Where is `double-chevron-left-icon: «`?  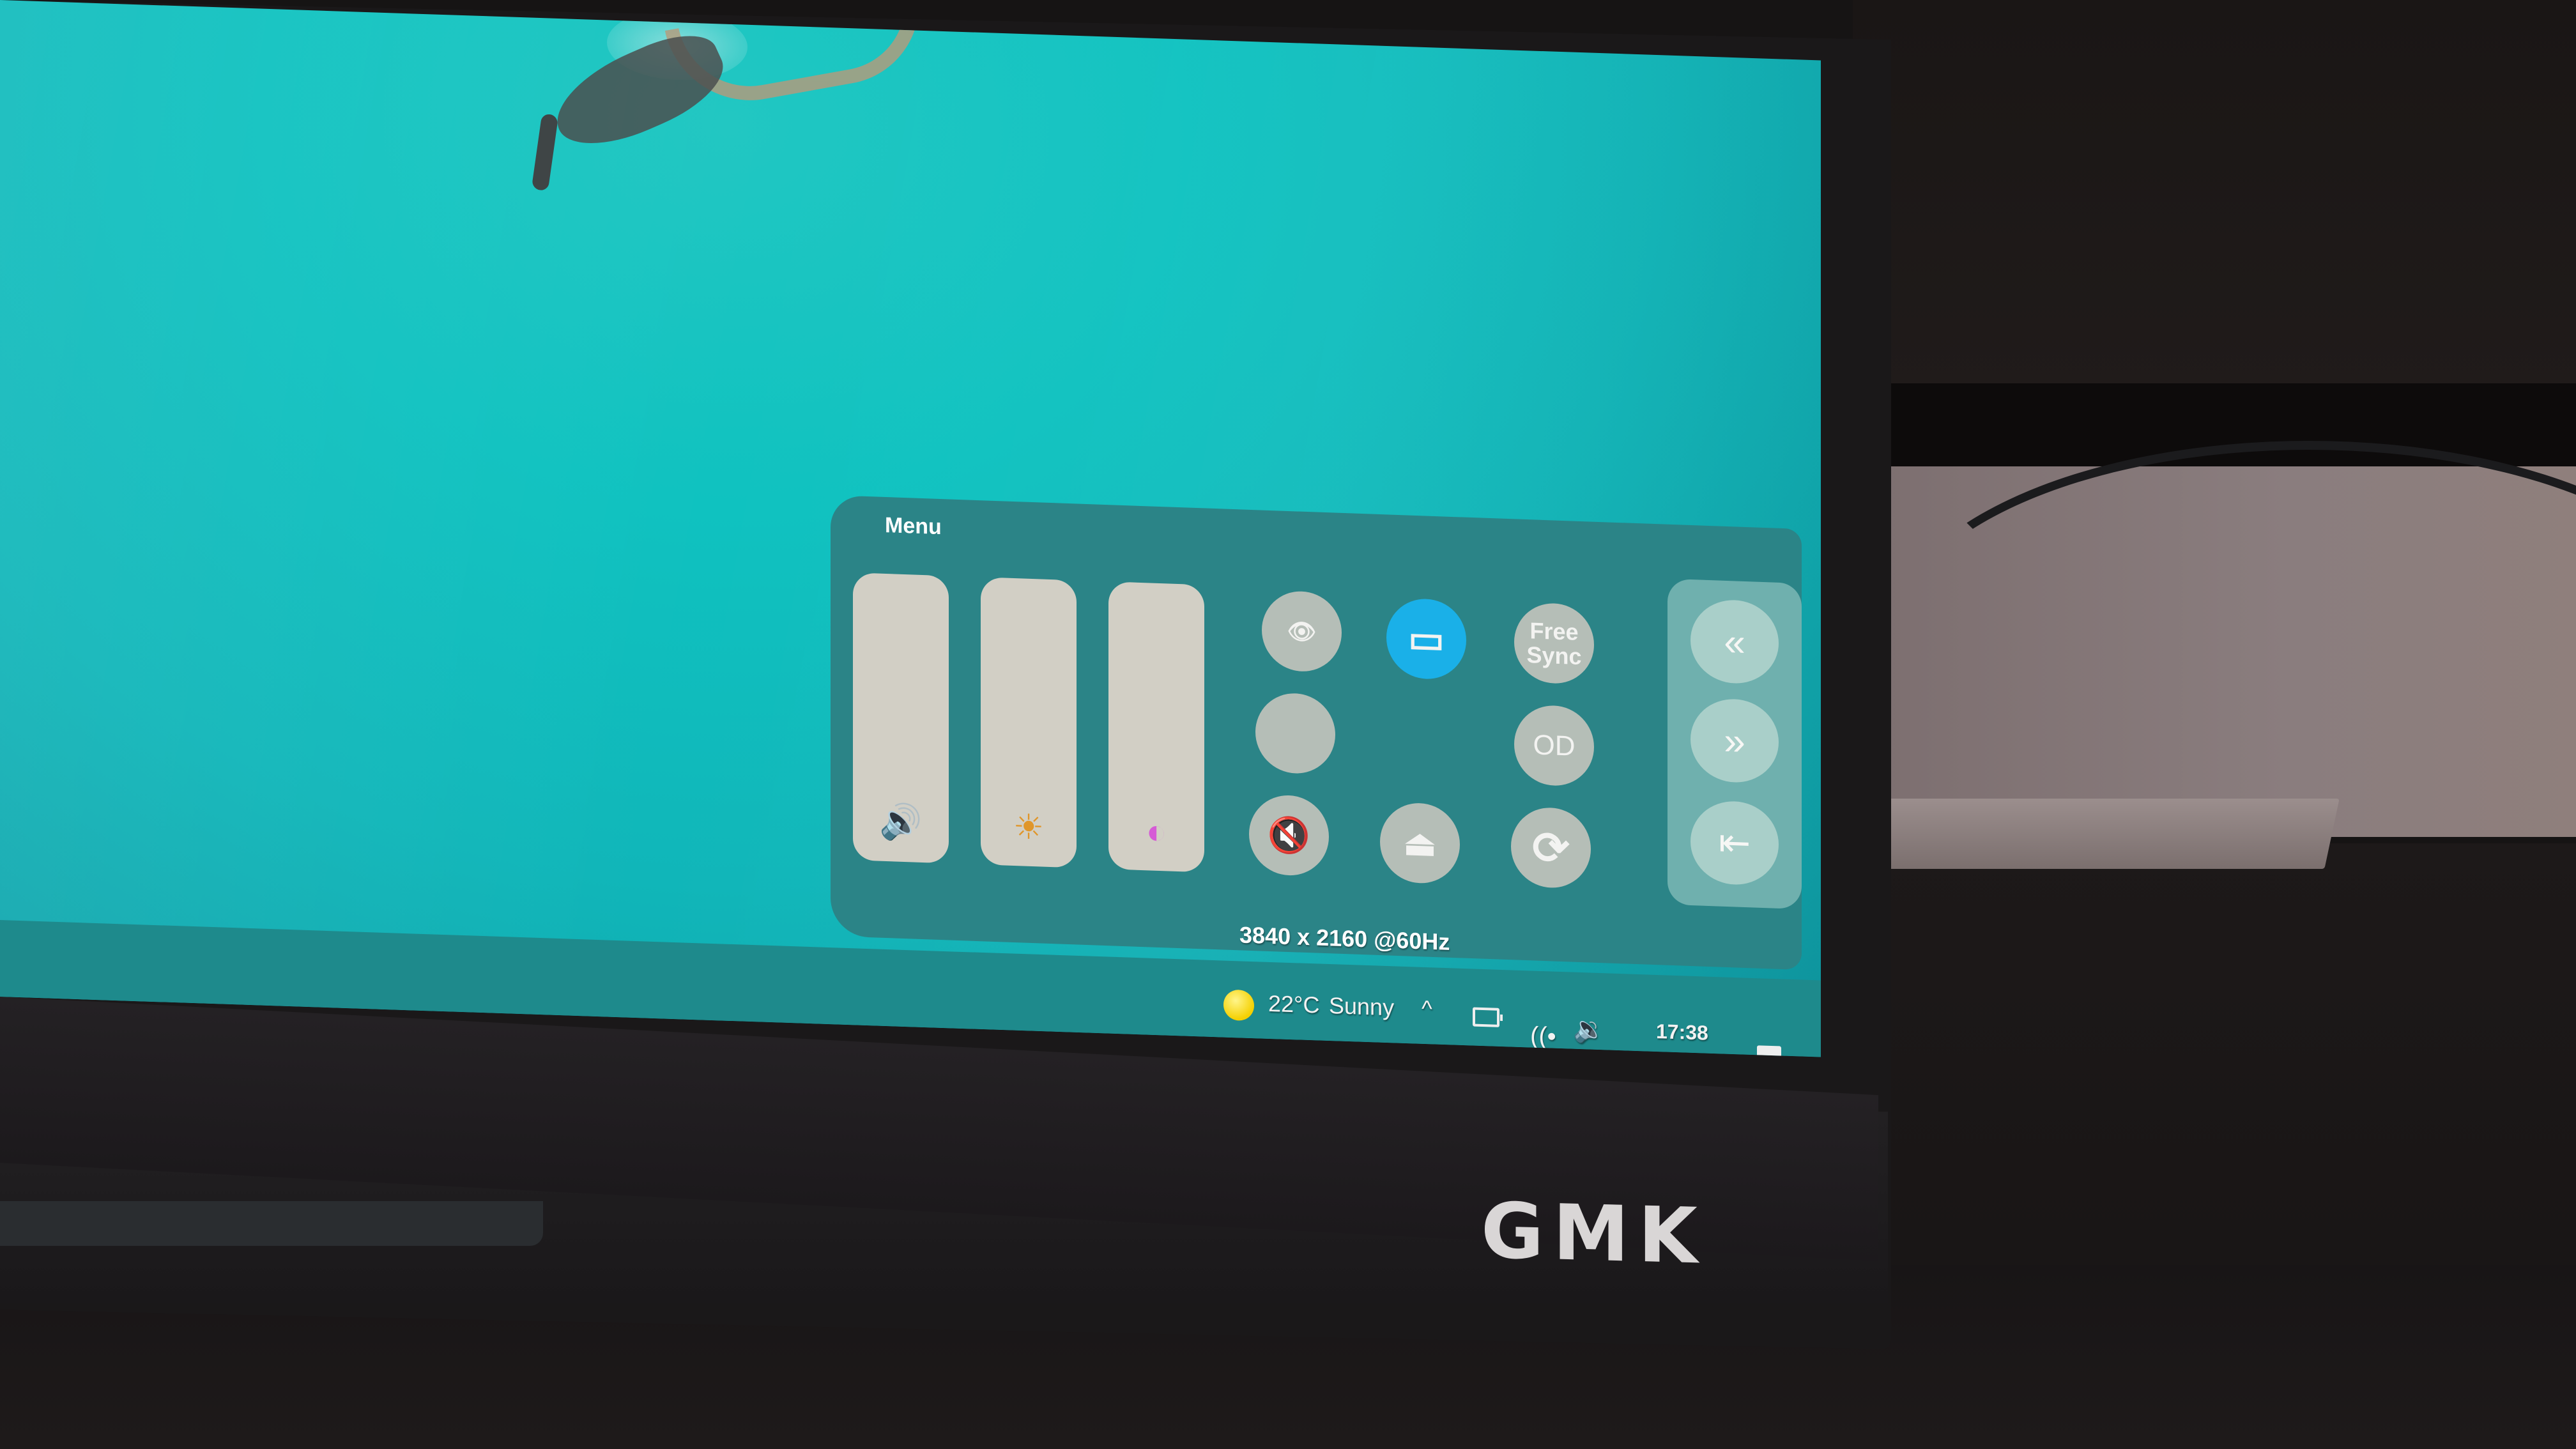
double-chevron-left-icon: « is located at coordinates (1734, 642).